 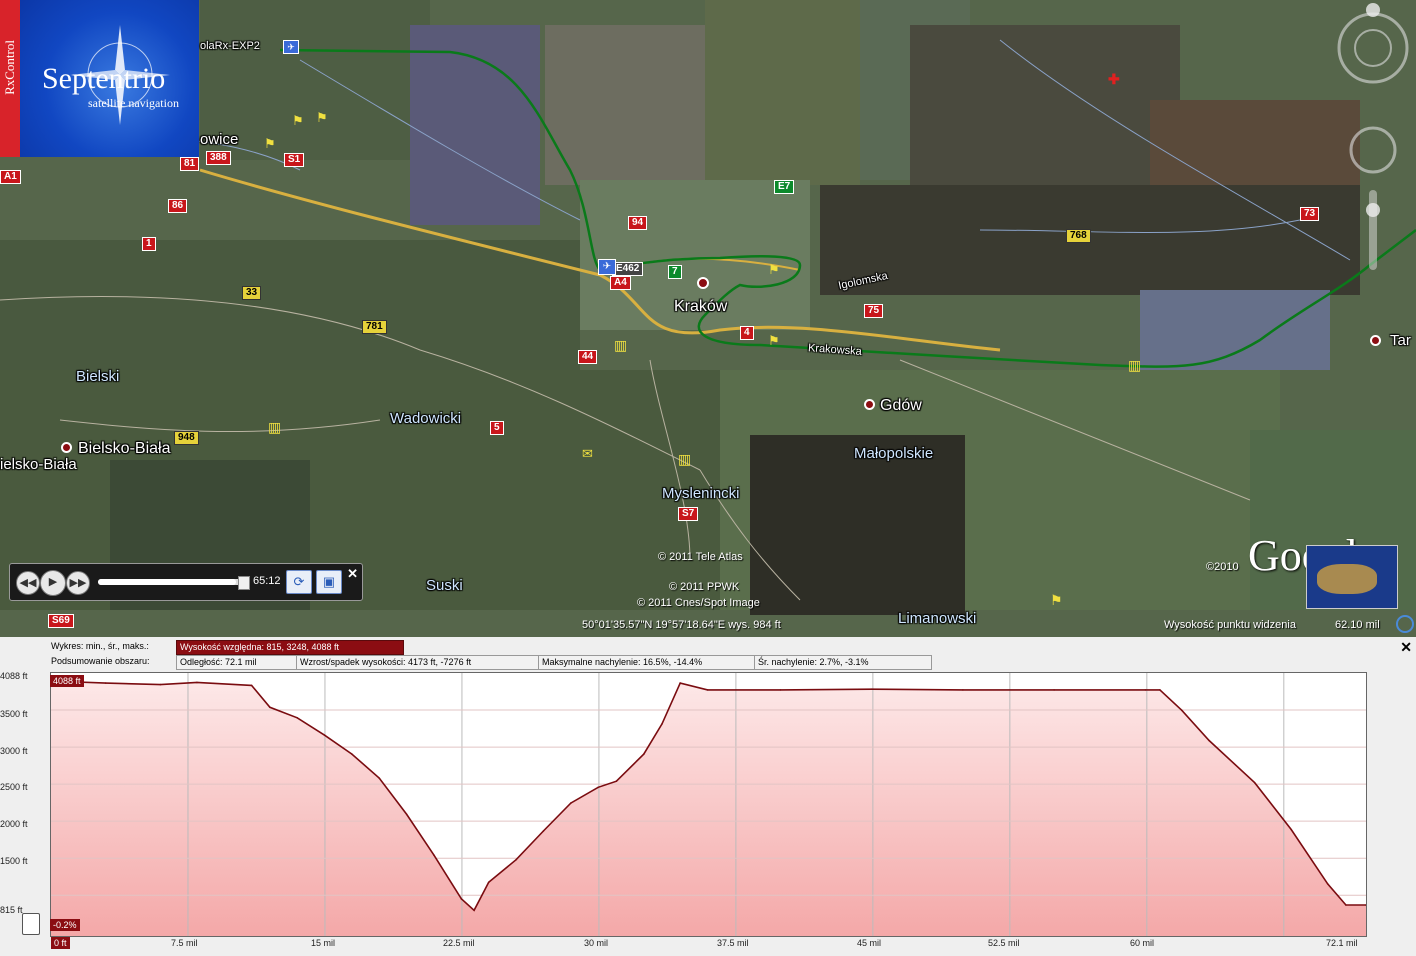 I want to click on max-slope-stat: Maksymalne nachylenie: 16.5%, -14.4%, so click(x=647, y=662).